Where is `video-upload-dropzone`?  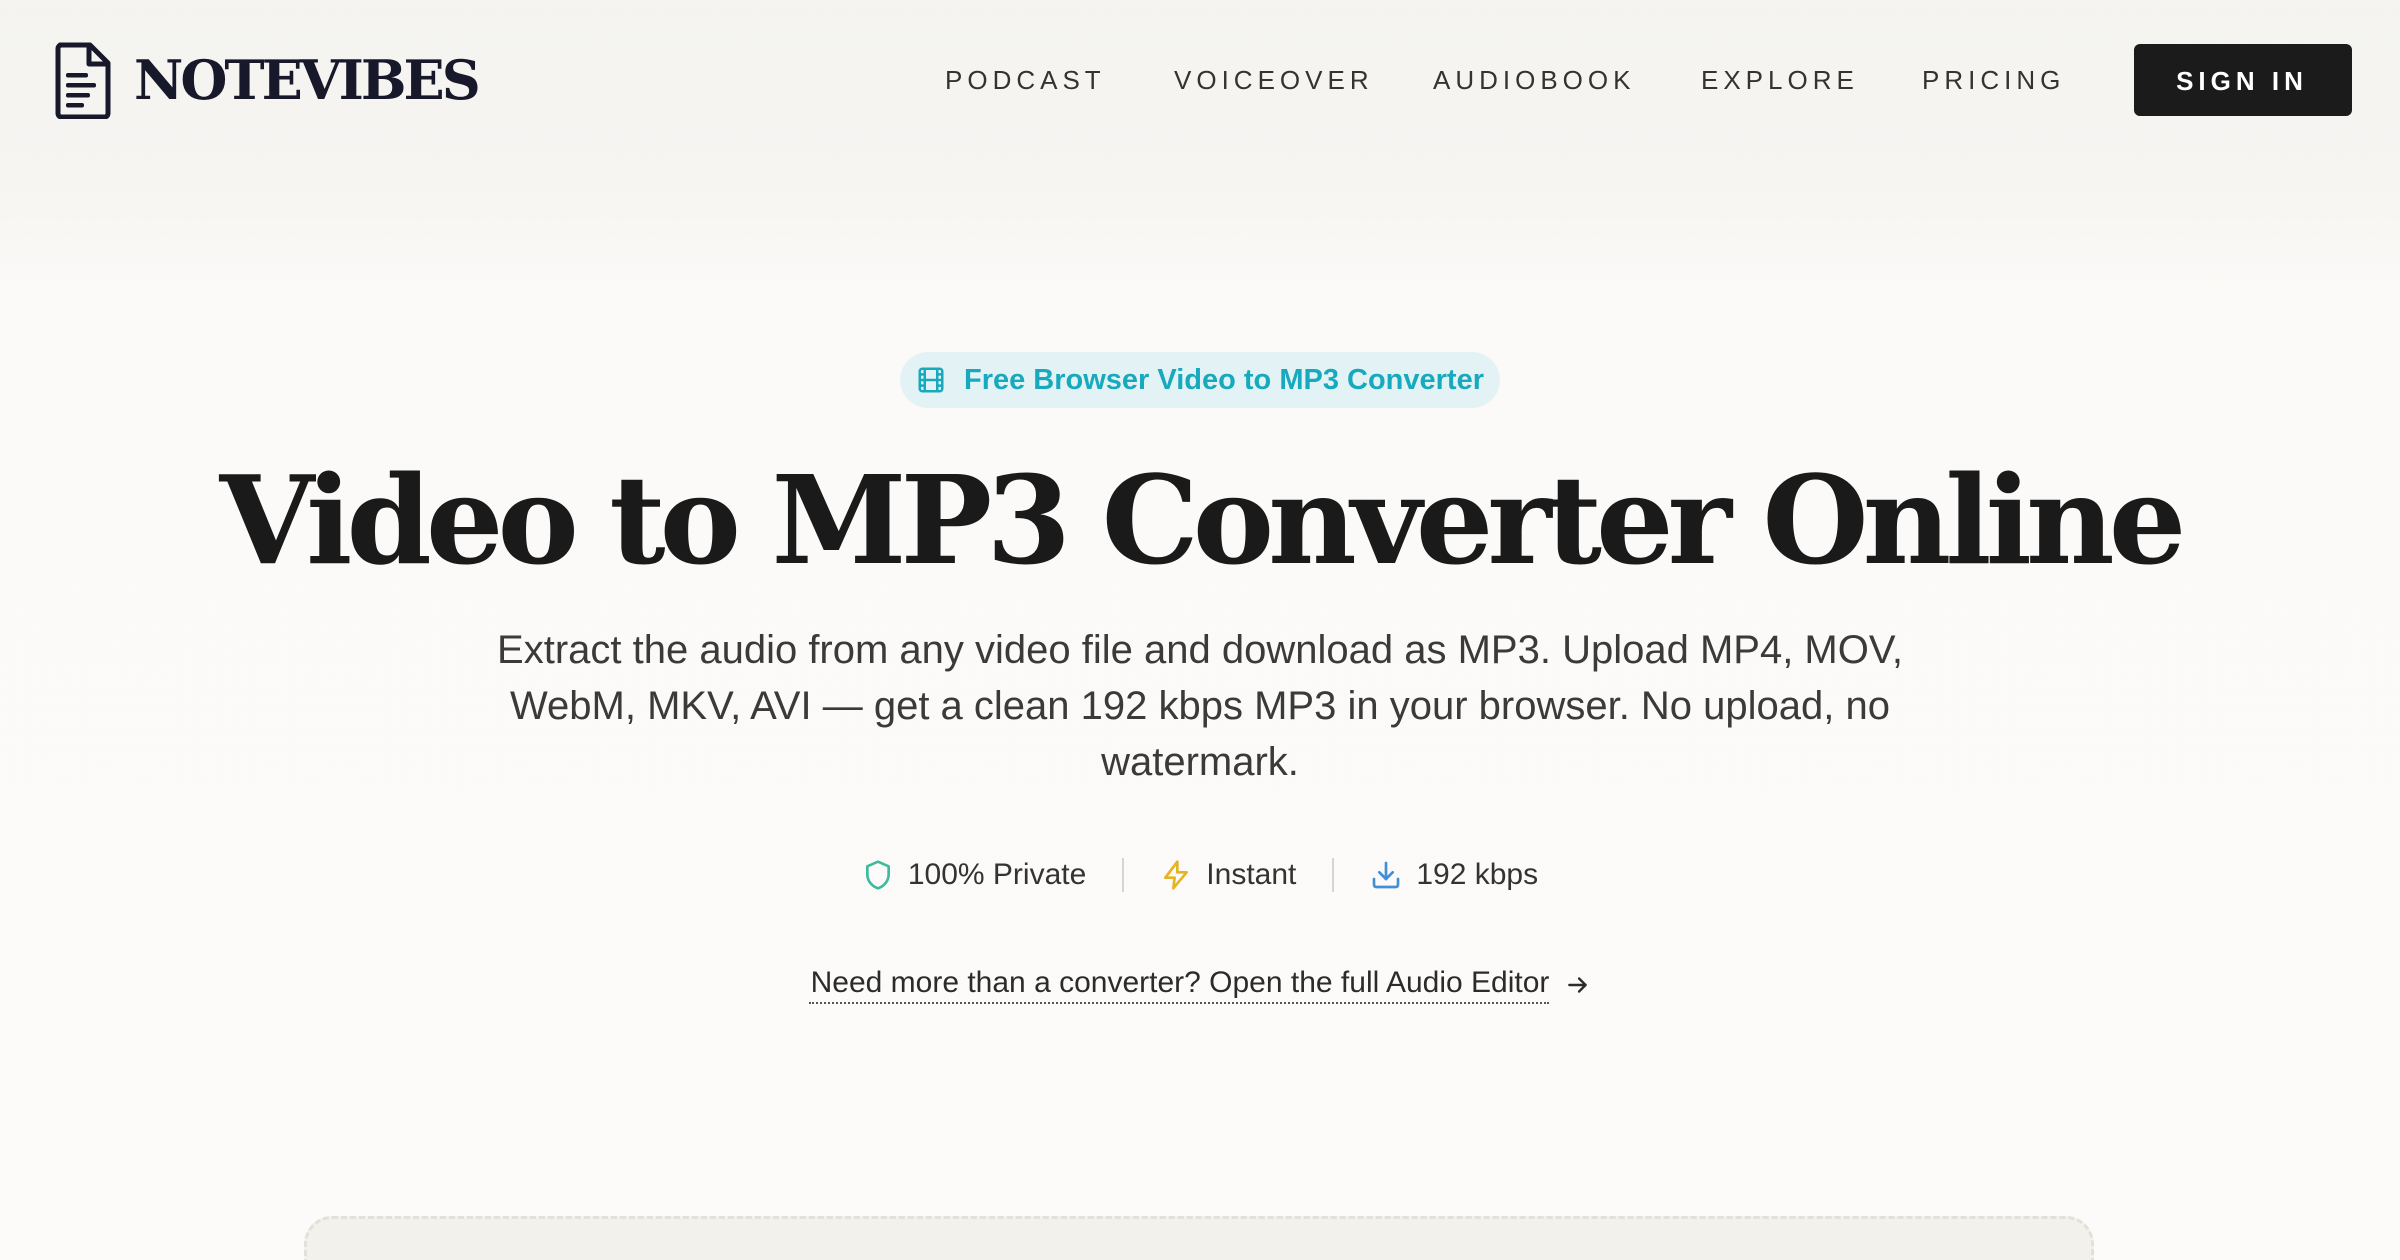
video-upload-dropzone is located at coordinates (1199, 1238).